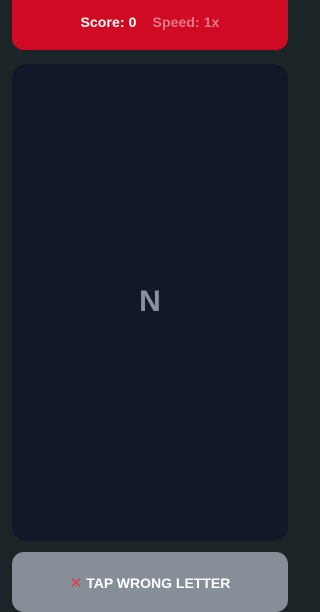 The image size is (320, 612). I want to click on current-letter: N, so click(150, 301).